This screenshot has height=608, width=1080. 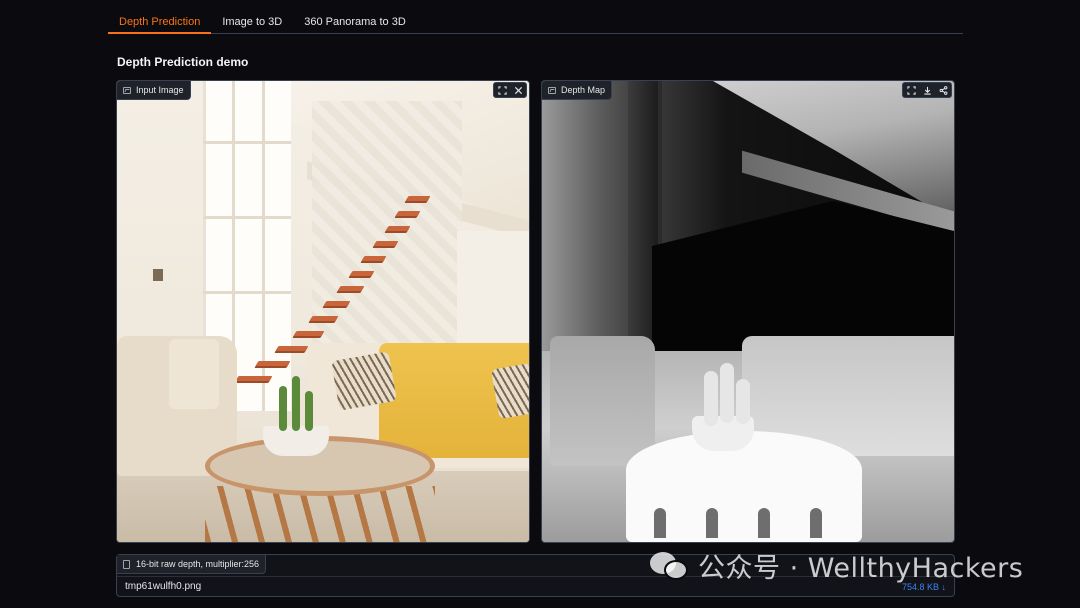 What do you see at coordinates (160, 22) in the screenshot?
I see `tab-depth-prediction: Depth Prediction` at bounding box center [160, 22].